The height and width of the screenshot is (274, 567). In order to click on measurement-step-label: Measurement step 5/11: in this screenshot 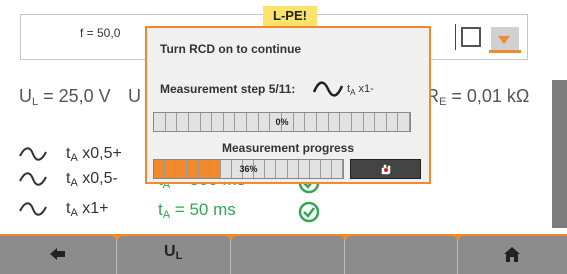, I will do `click(228, 89)`.